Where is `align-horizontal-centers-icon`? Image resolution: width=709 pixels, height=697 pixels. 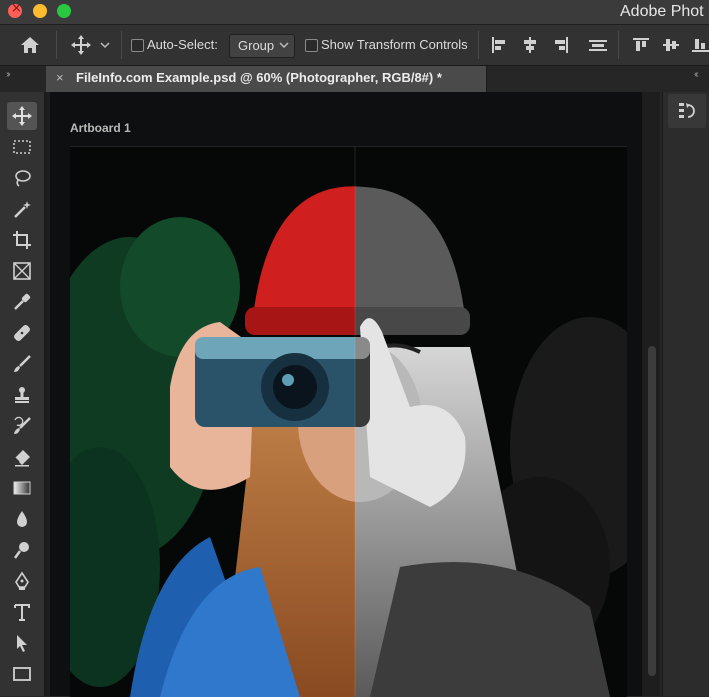
align-horizontal-centers-icon is located at coordinates (530, 45).